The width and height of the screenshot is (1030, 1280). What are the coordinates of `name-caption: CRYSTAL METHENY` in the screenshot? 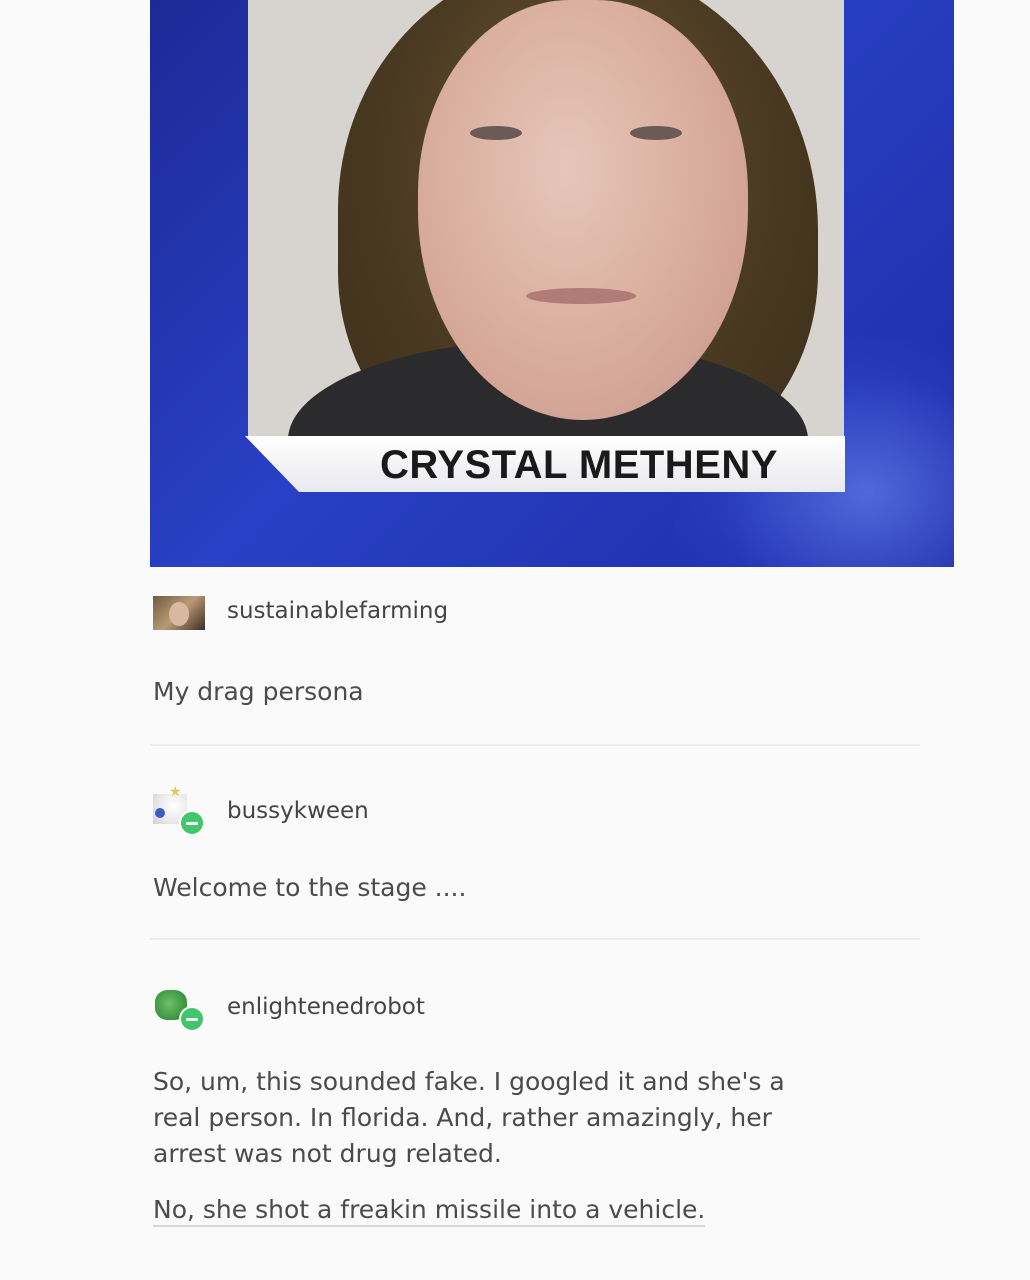 It's located at (579, 465).